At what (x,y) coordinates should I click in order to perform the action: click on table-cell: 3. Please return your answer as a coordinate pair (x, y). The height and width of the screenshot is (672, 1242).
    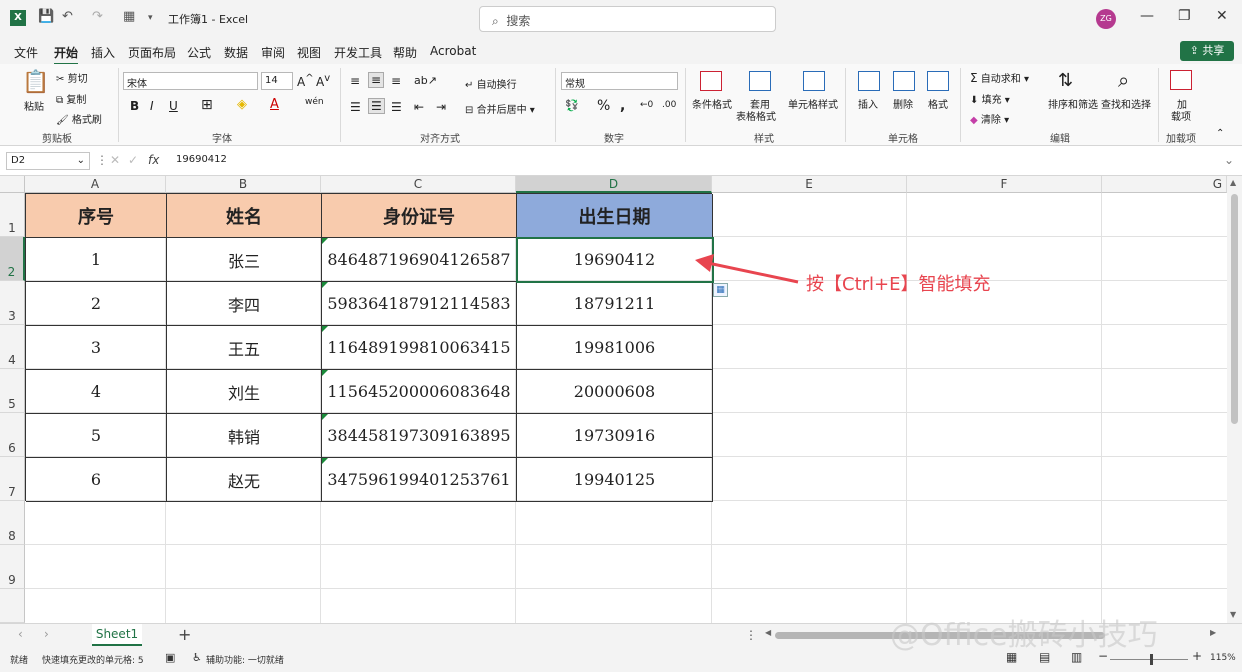
    Looking at the image, I should click on (96, 348).